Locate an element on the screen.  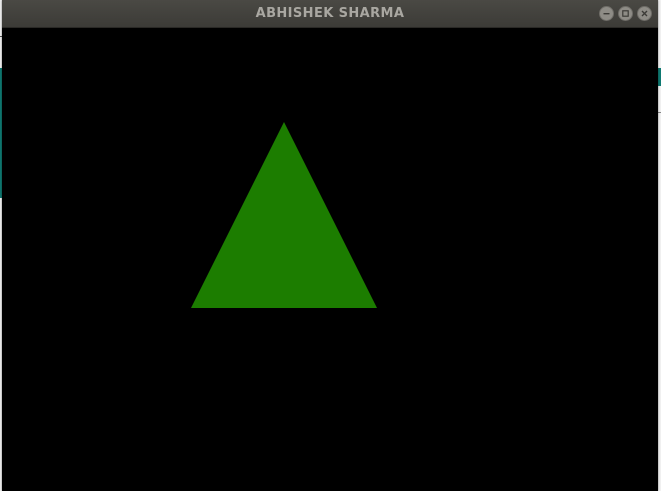
window-controls is located at coordinates (625, 13).